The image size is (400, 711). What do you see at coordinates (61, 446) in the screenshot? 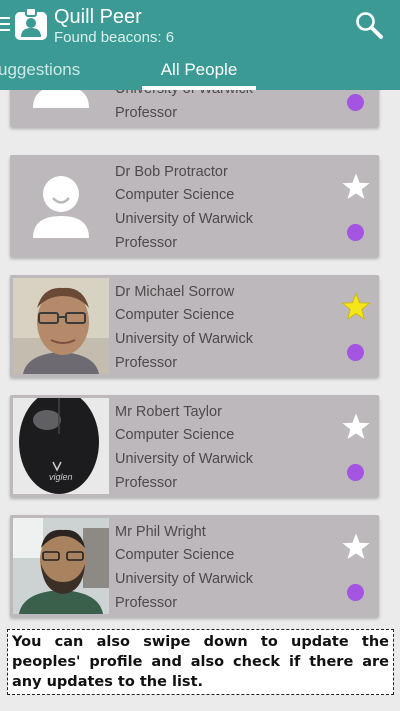
I see `photo-computer-mouse: viglen` at bounding box center [61, 446].